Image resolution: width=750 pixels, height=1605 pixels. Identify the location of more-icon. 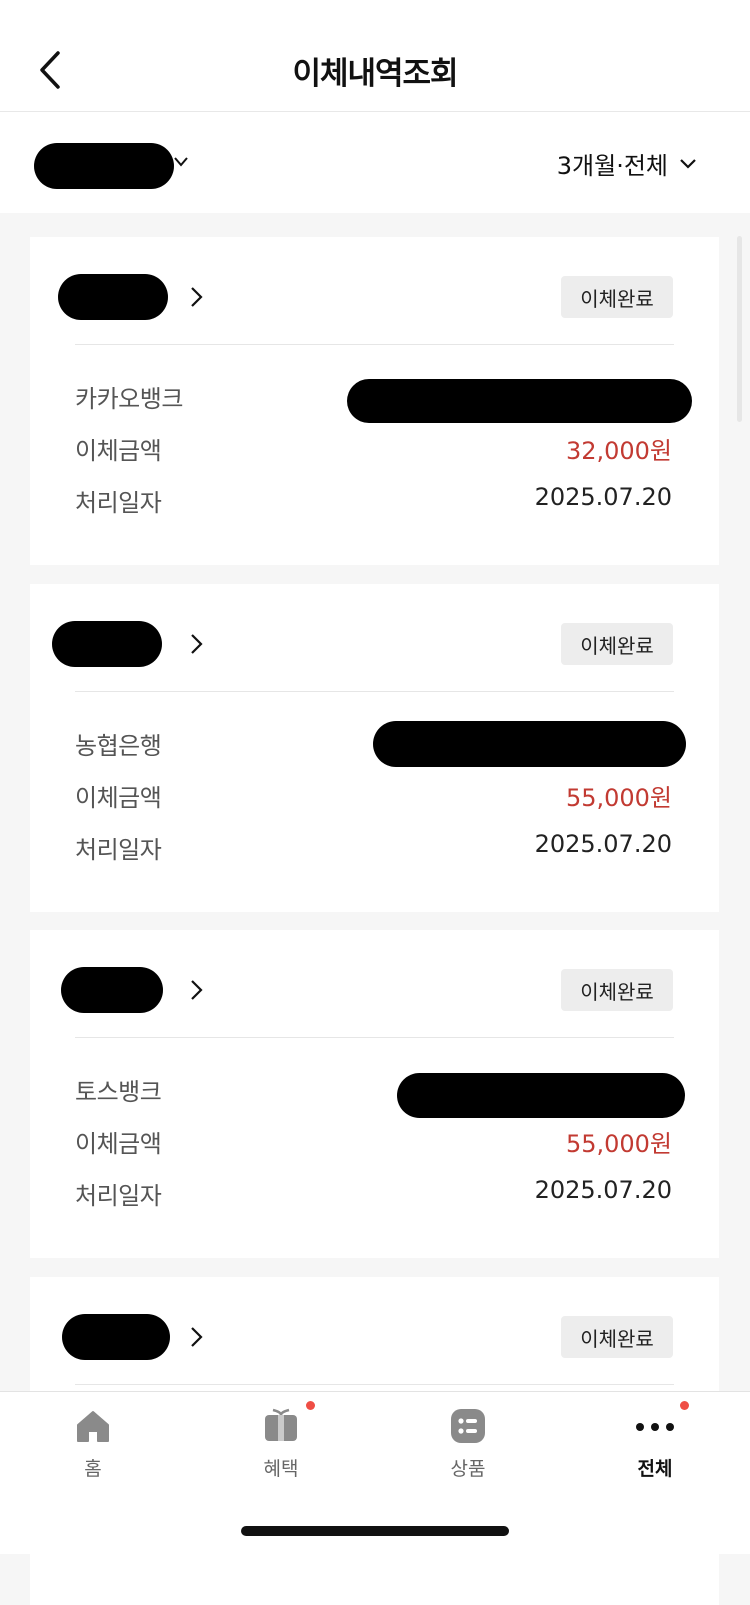
(662, 1423).